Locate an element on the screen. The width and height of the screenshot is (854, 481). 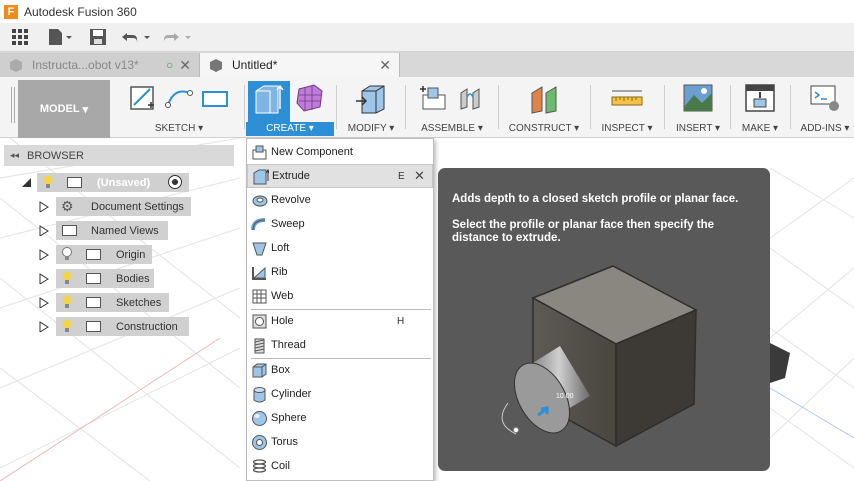
addins-menu-label: ADD-INS is located at coordinates (821, 128).